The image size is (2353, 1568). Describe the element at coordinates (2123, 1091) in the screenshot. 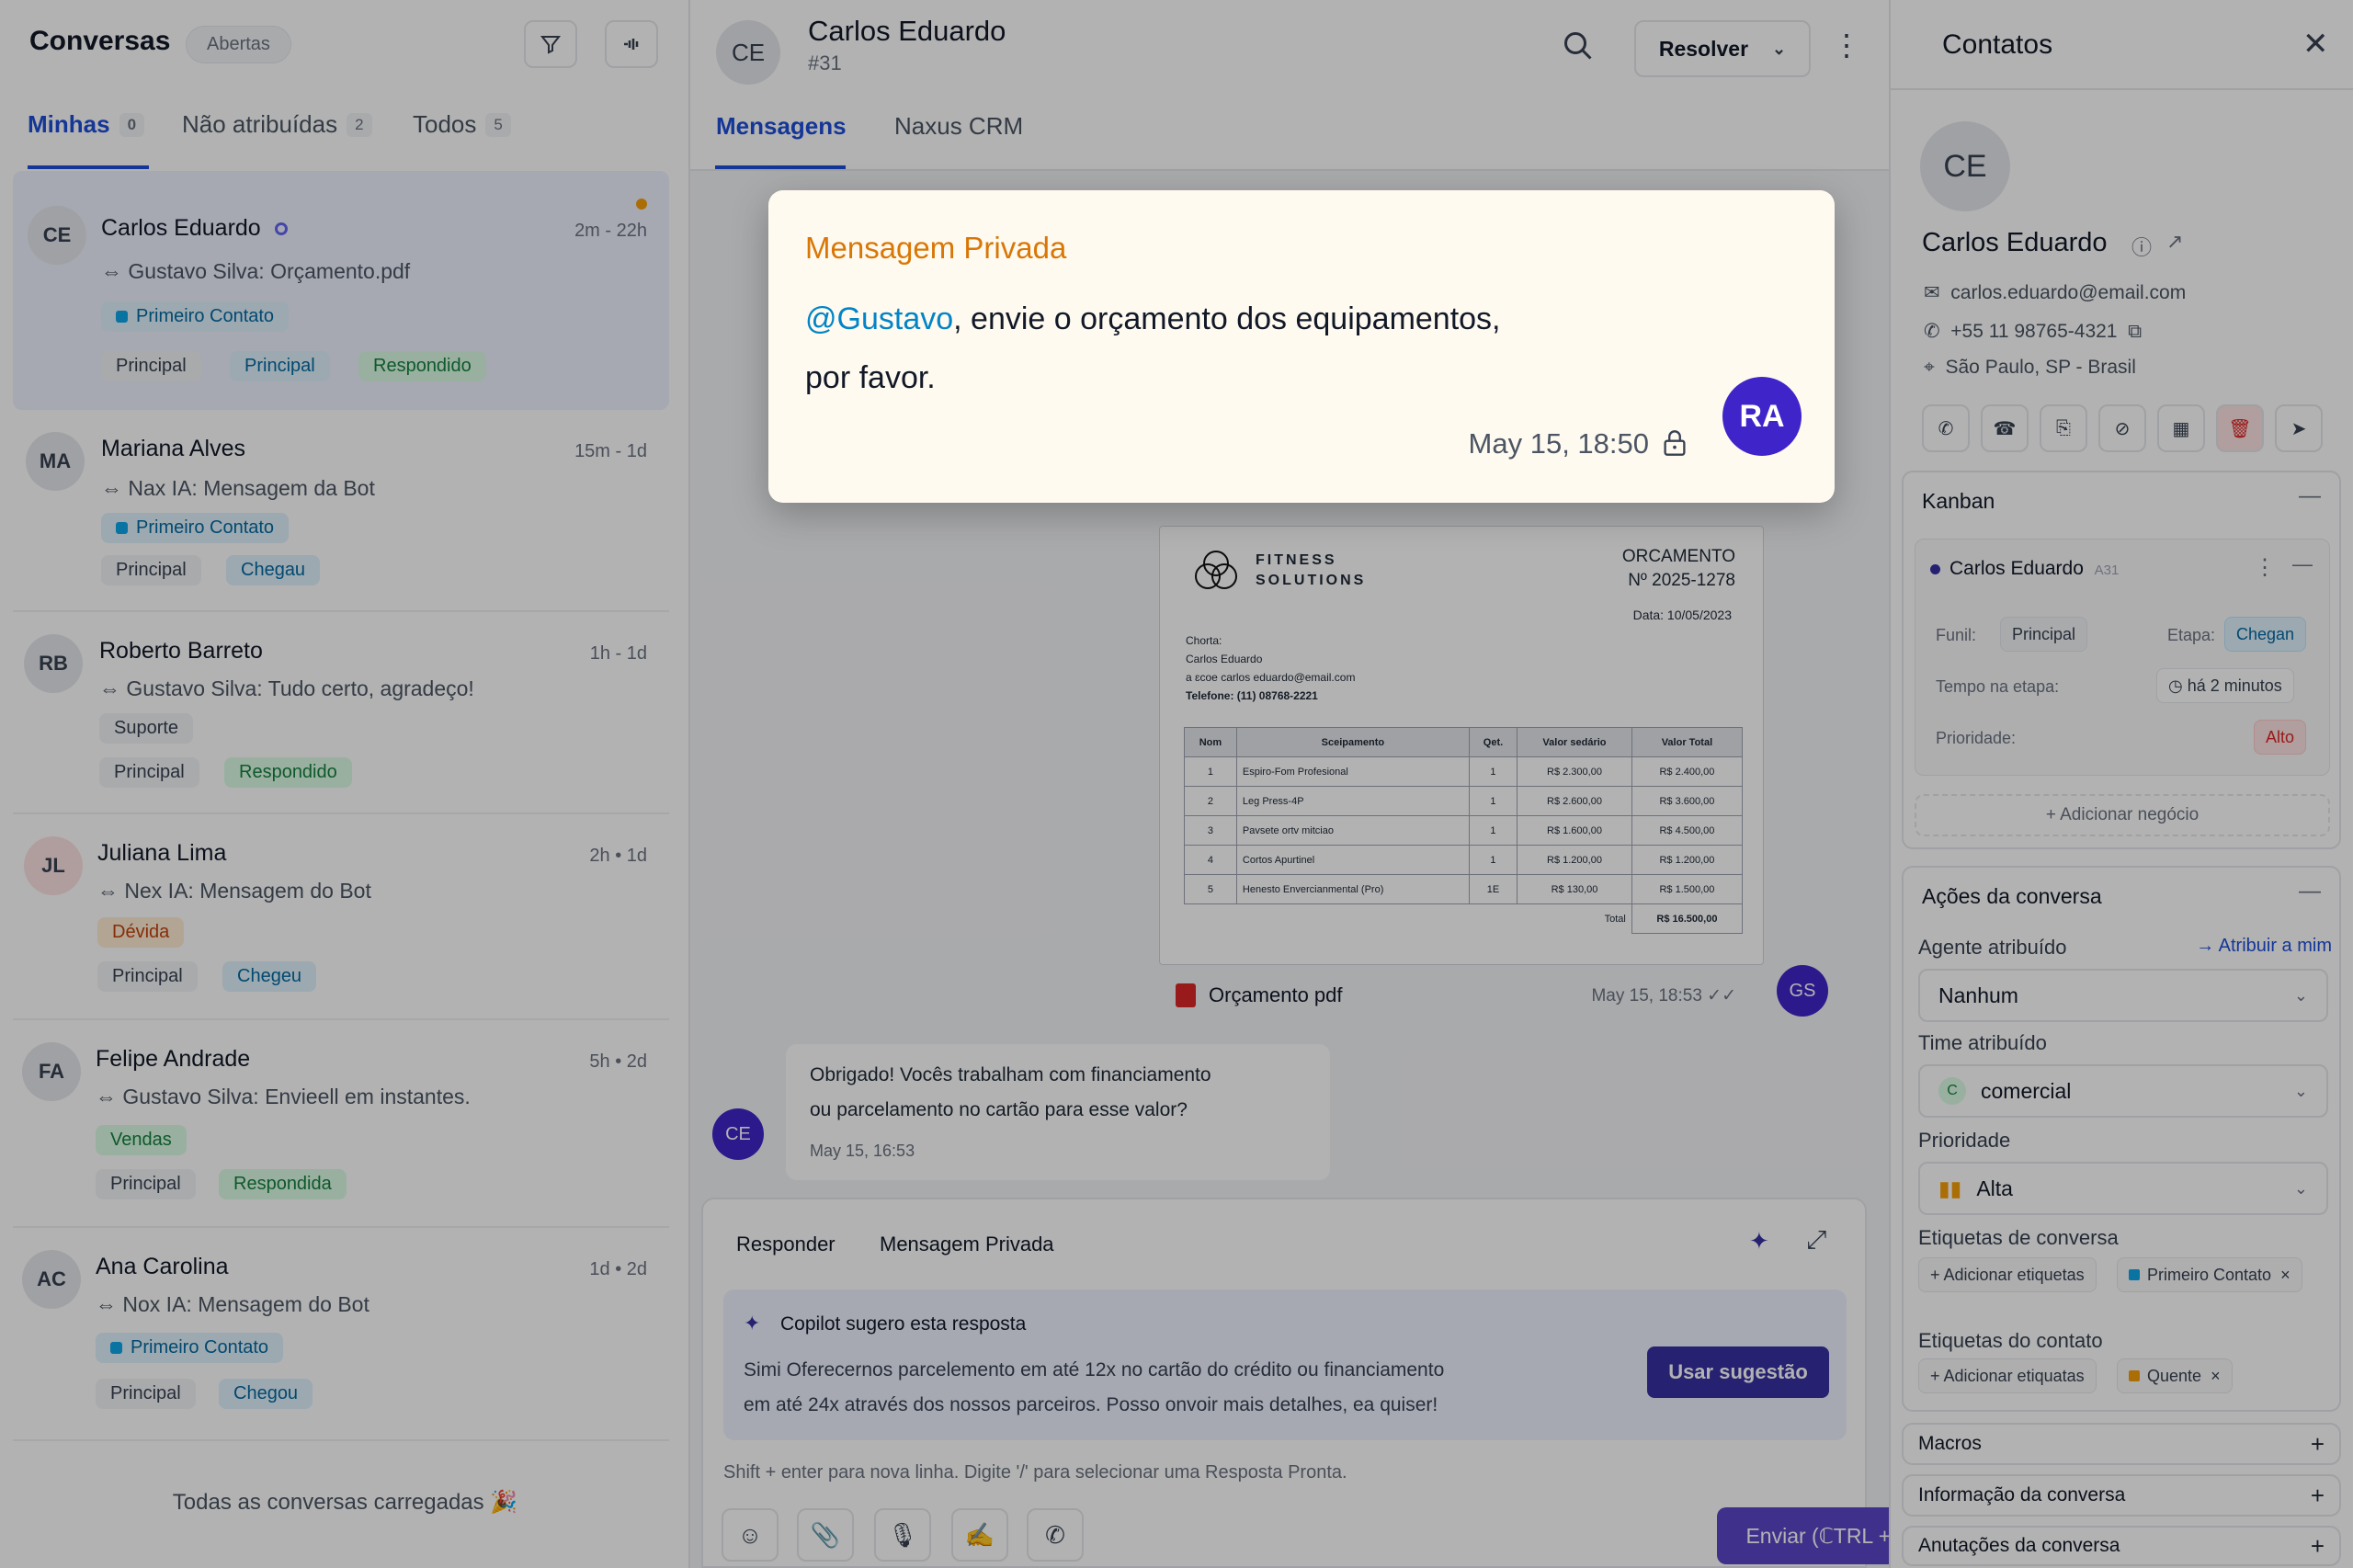

I see `team-select: Ccomercial ⌄` at that location.